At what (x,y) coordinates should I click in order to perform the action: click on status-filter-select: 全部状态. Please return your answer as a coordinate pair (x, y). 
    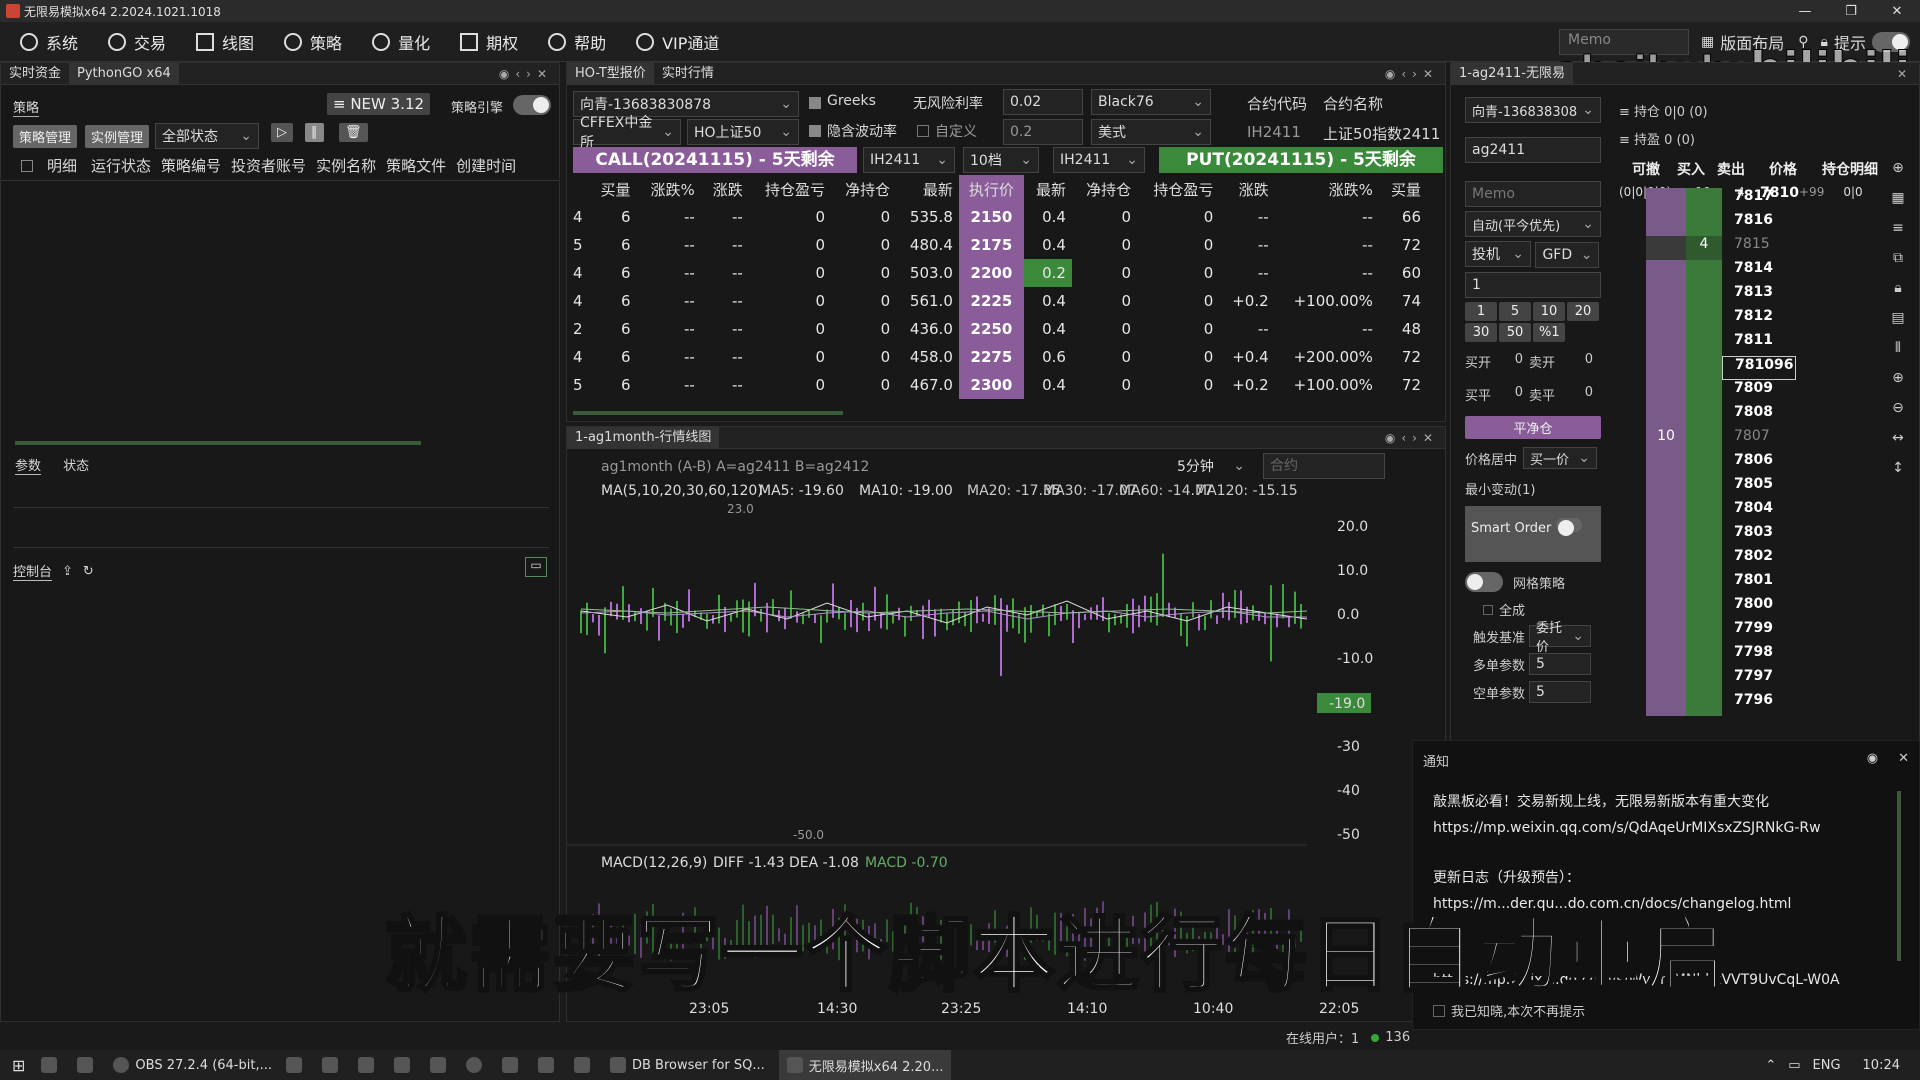
    Looking at the image, I should click on (207, 136).